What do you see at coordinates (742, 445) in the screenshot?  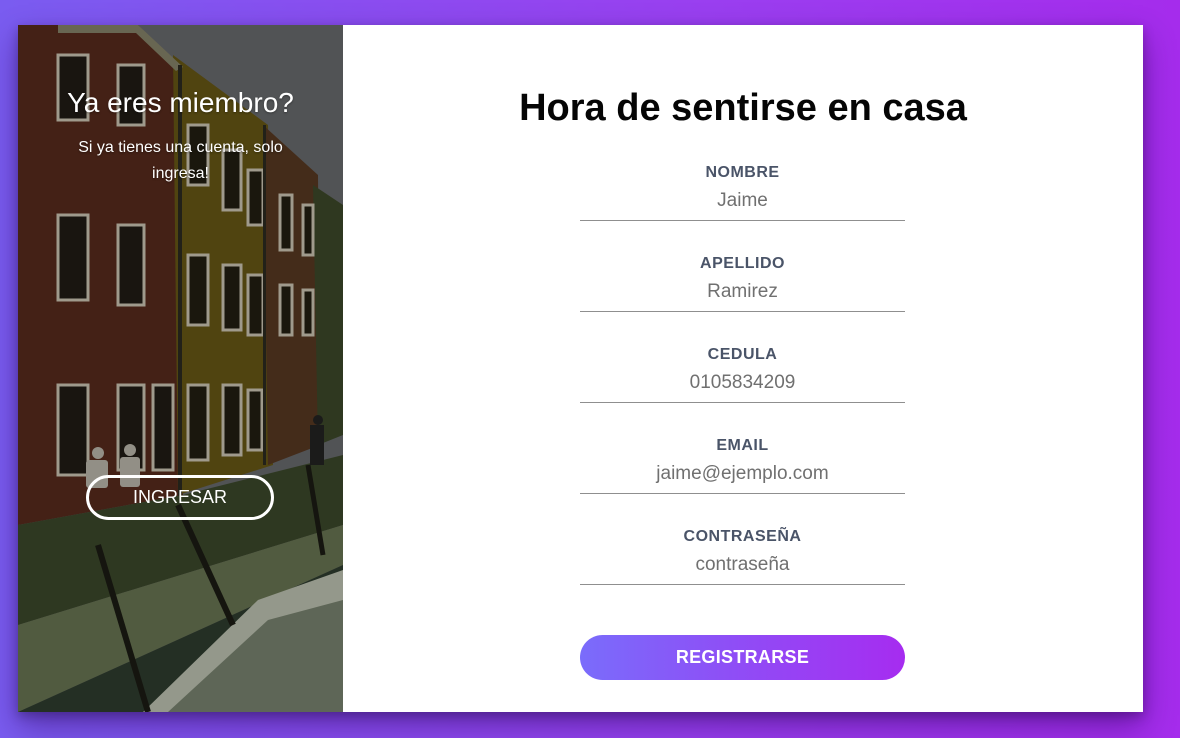 I see `email-label: EMAIL` at bounding box center [742, 445].